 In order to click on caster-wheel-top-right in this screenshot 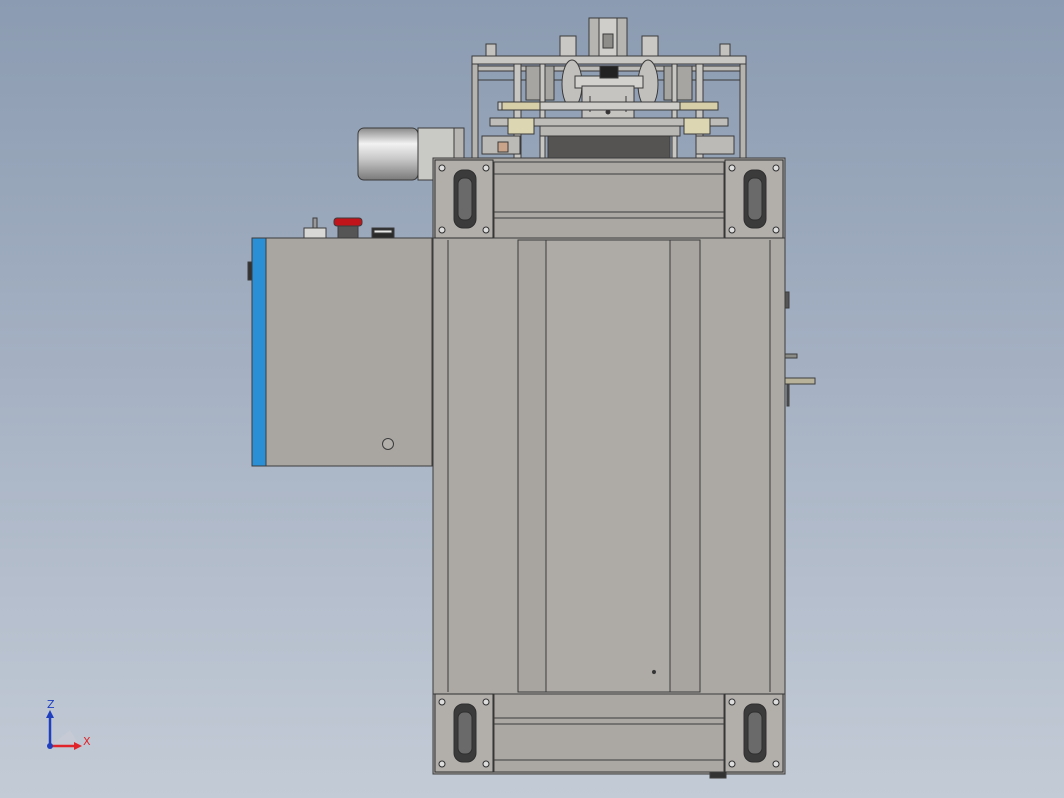, I will do `click(754, 199)`.